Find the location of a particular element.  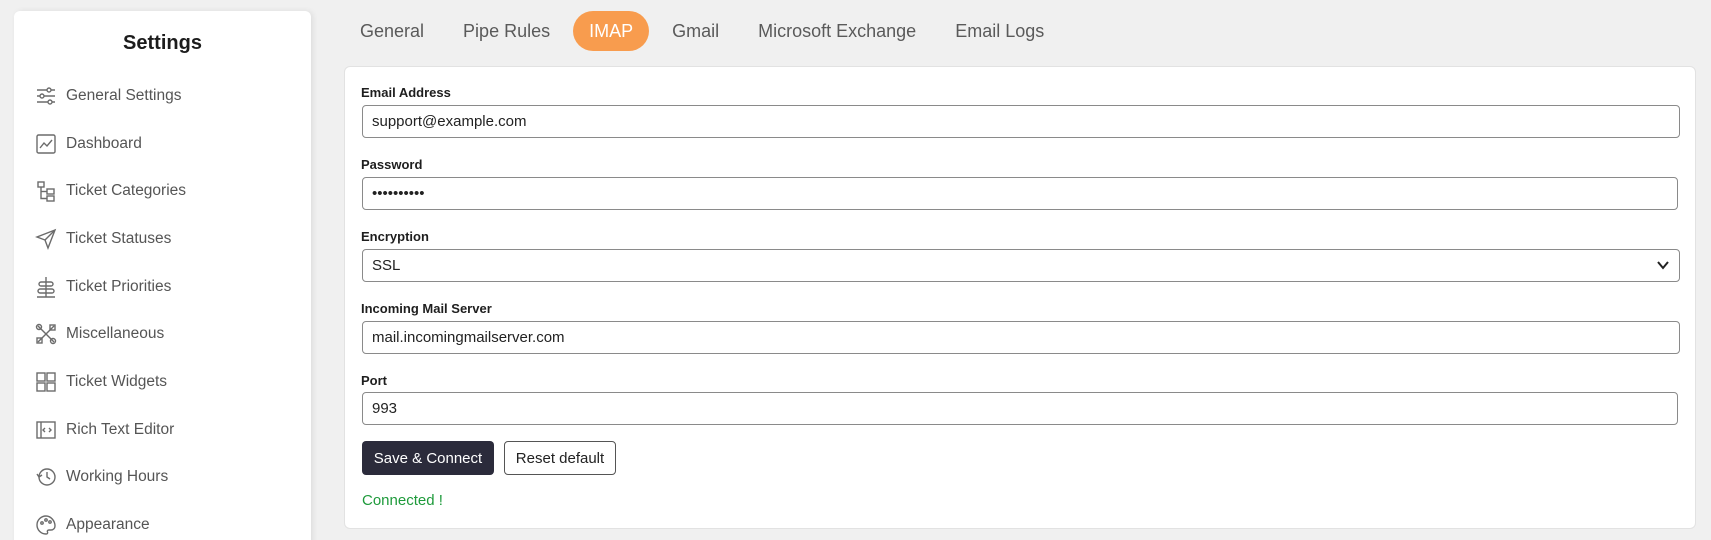

password-input is located at coordinates (1020, 193).